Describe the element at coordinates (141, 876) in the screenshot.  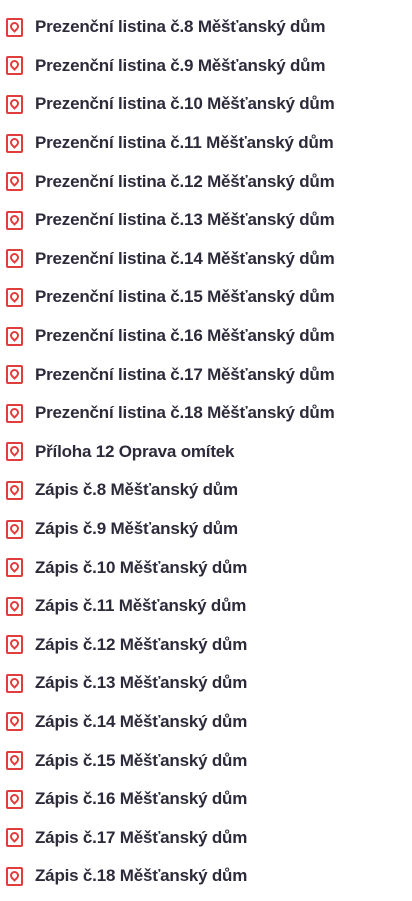
I see `file-name: Zápis č.18 Měšťanský dům` at that location.